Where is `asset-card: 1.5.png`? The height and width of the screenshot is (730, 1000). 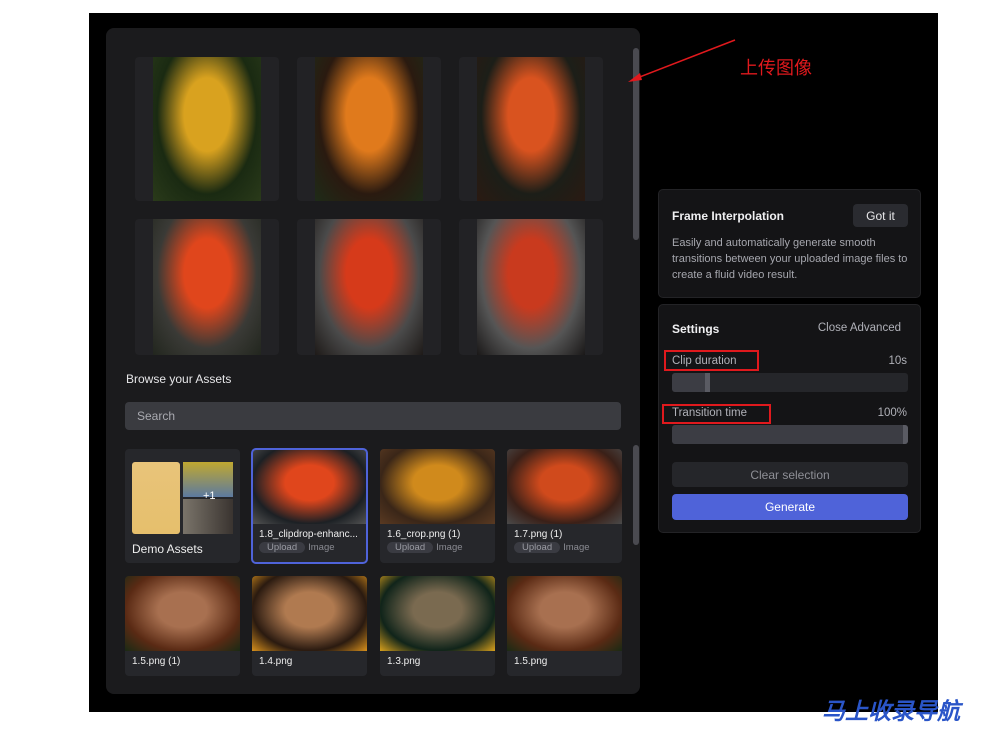
asset-card: 1.5.png is located at coordinates (564, 626).